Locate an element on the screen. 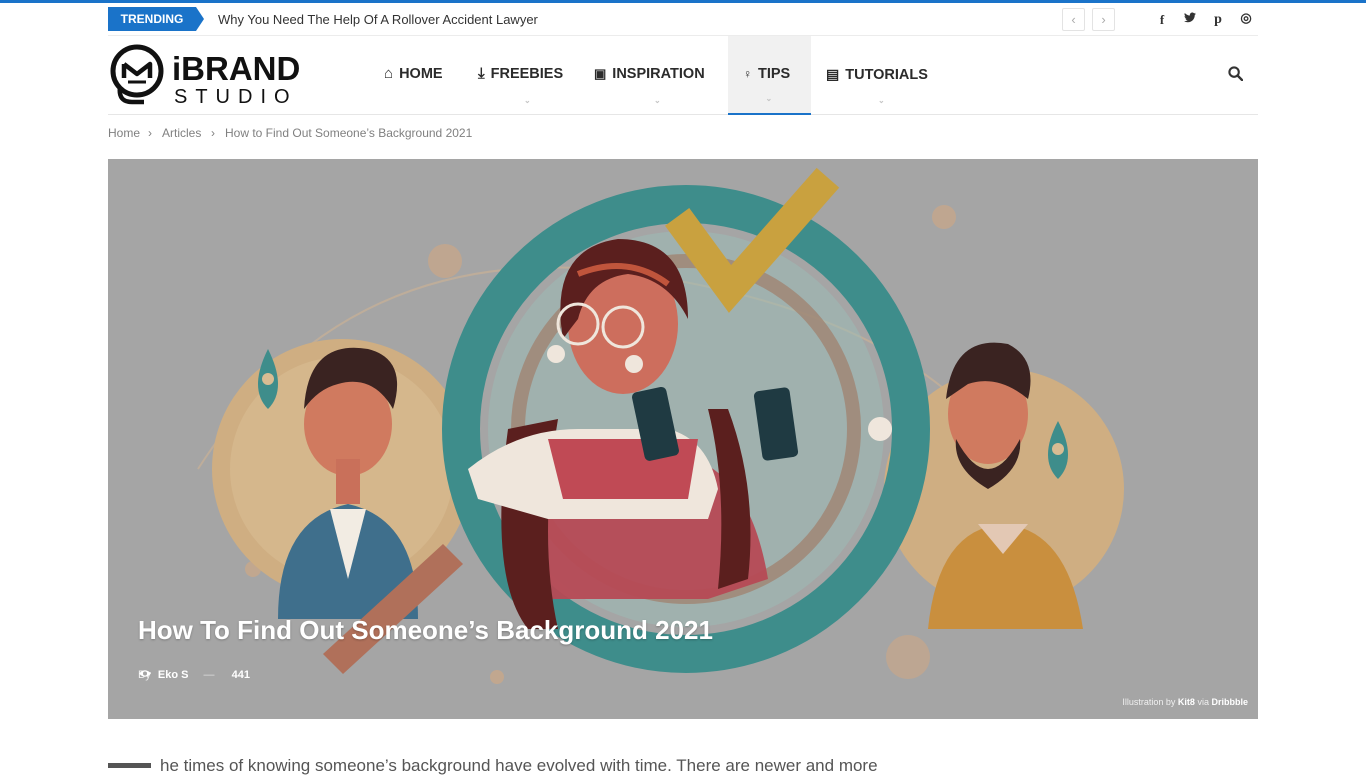 The image size is (1366, 776). book-icon: ▤ is located at coordinates (833, 74).